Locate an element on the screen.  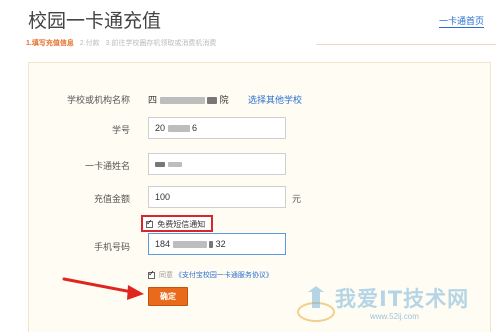
agreement-link: 《支付宝校园一卡通服务协议》 is located at coordinates (224, 275).